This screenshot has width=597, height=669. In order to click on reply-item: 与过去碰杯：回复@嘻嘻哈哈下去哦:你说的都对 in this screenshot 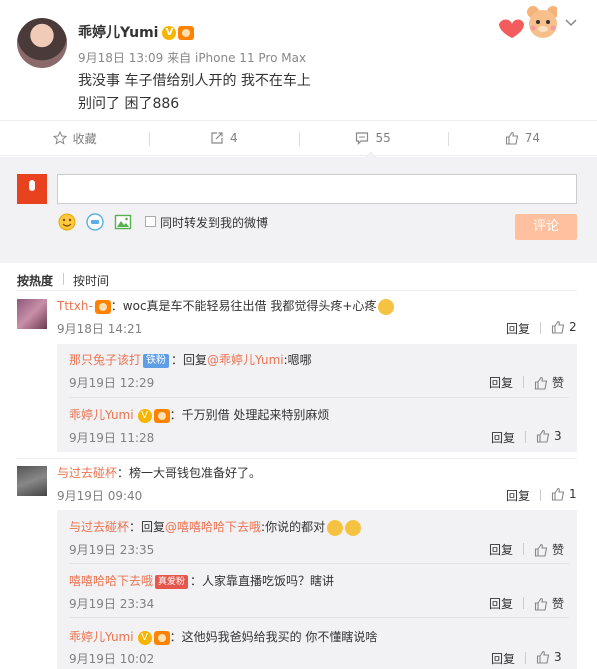, I will do `click(215, 527)`.